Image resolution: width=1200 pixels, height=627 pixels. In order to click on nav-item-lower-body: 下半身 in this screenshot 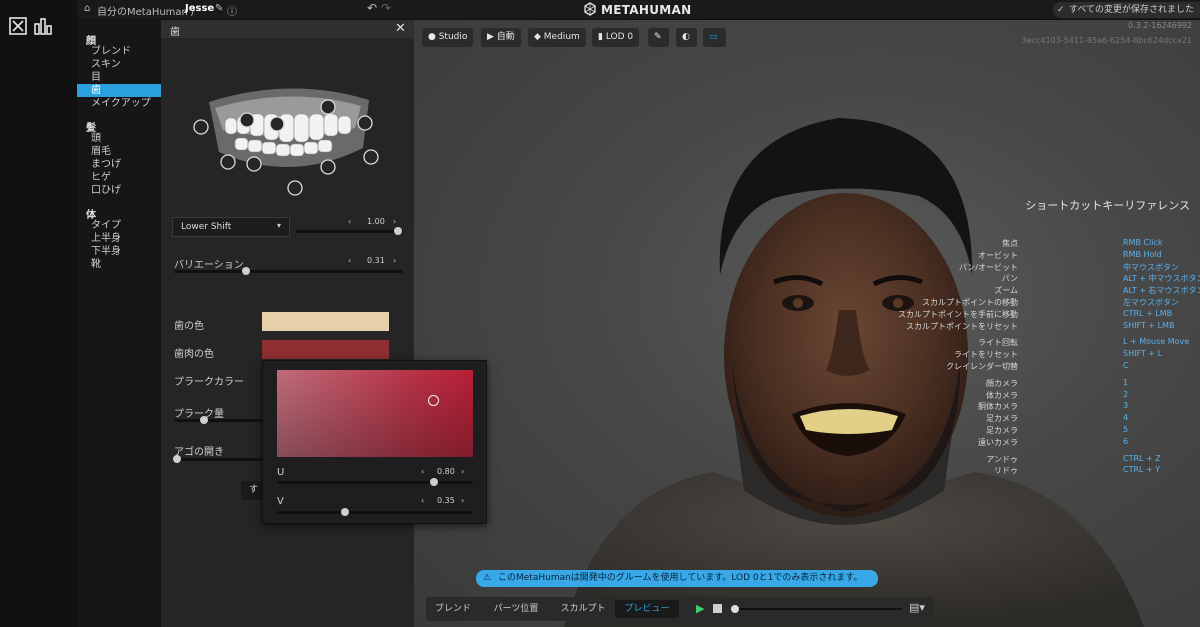, I will do `click(126, 251)`.